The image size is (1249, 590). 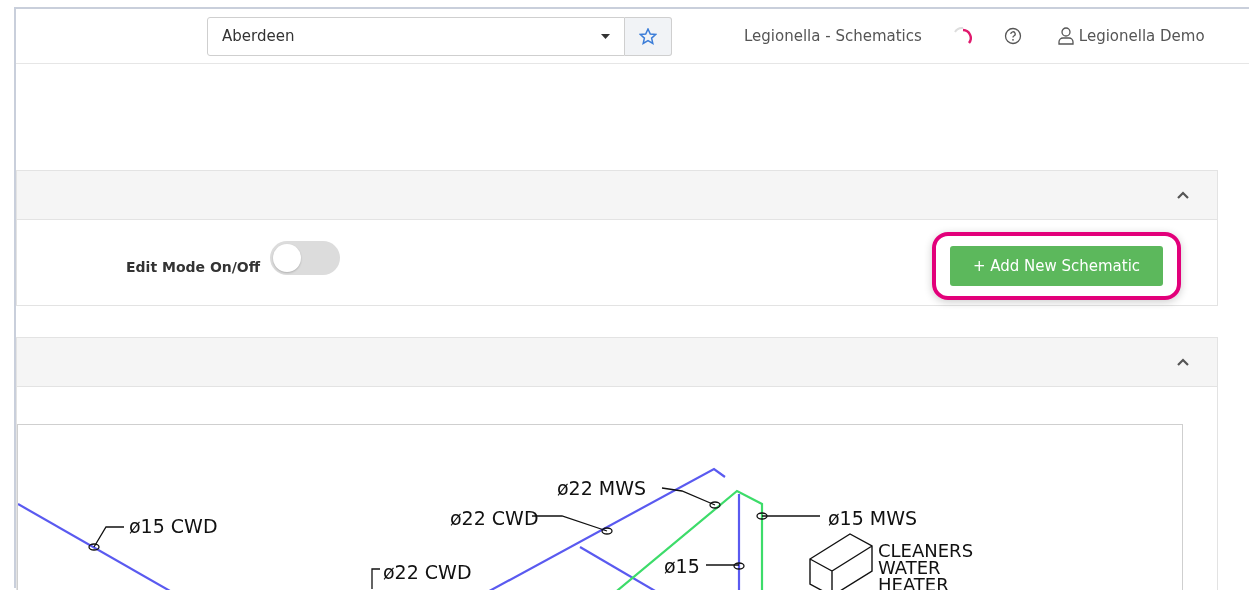 What do you see at coordinates (682, 566) in the screenshot?
I see `drawing-label: ø15` at bounding box center [682, 566].